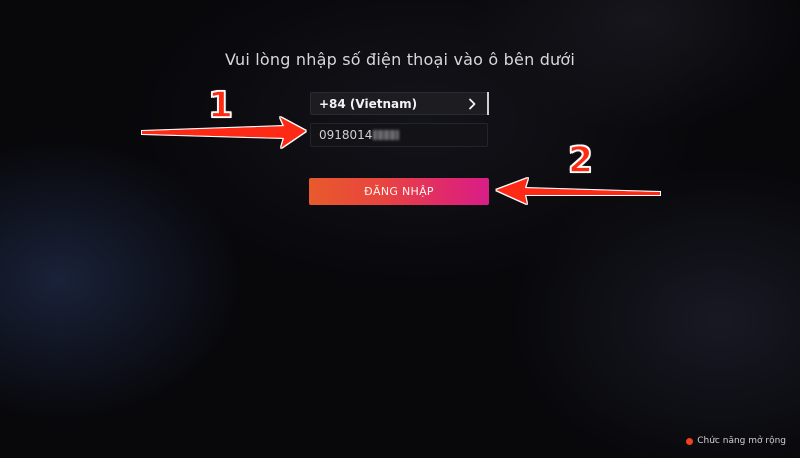 The image size is (800, 458). What do you see at coordinates (741, 441) in the screenshot?
I see `extended-functions-label: Chức năng mở rộng` at bounding box center [741, 441].